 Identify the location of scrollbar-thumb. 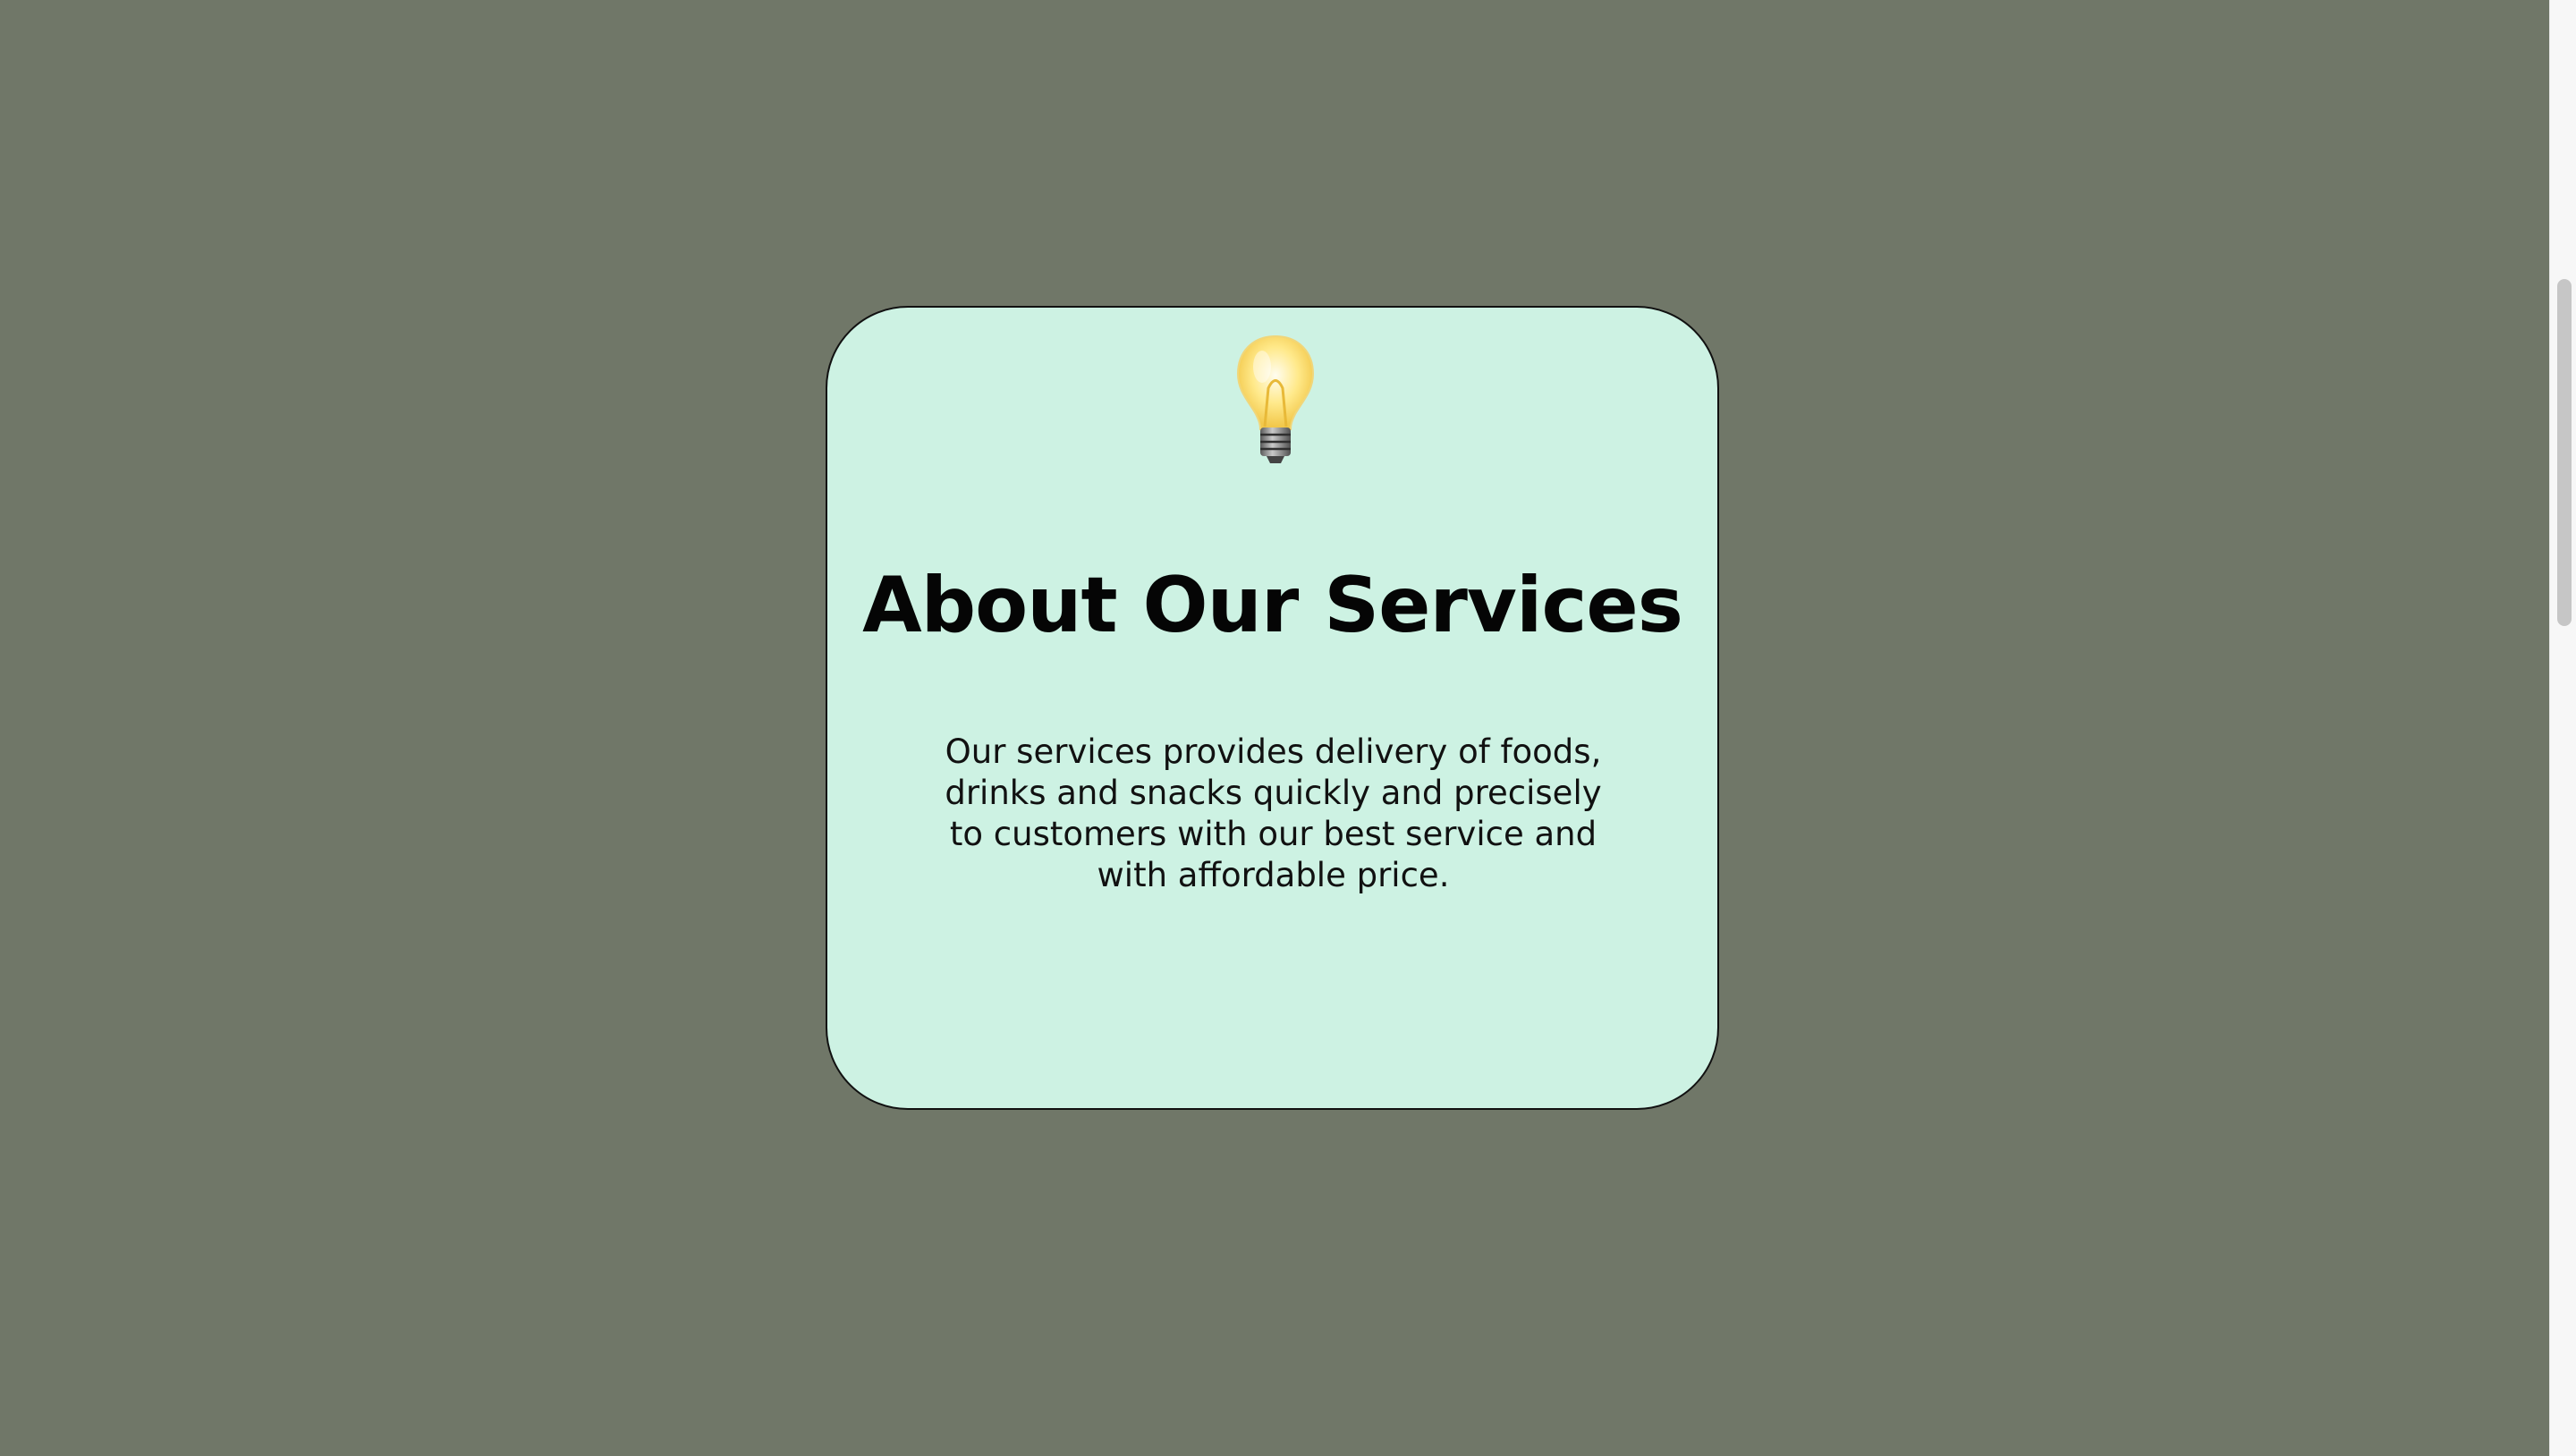
(2564, 452).